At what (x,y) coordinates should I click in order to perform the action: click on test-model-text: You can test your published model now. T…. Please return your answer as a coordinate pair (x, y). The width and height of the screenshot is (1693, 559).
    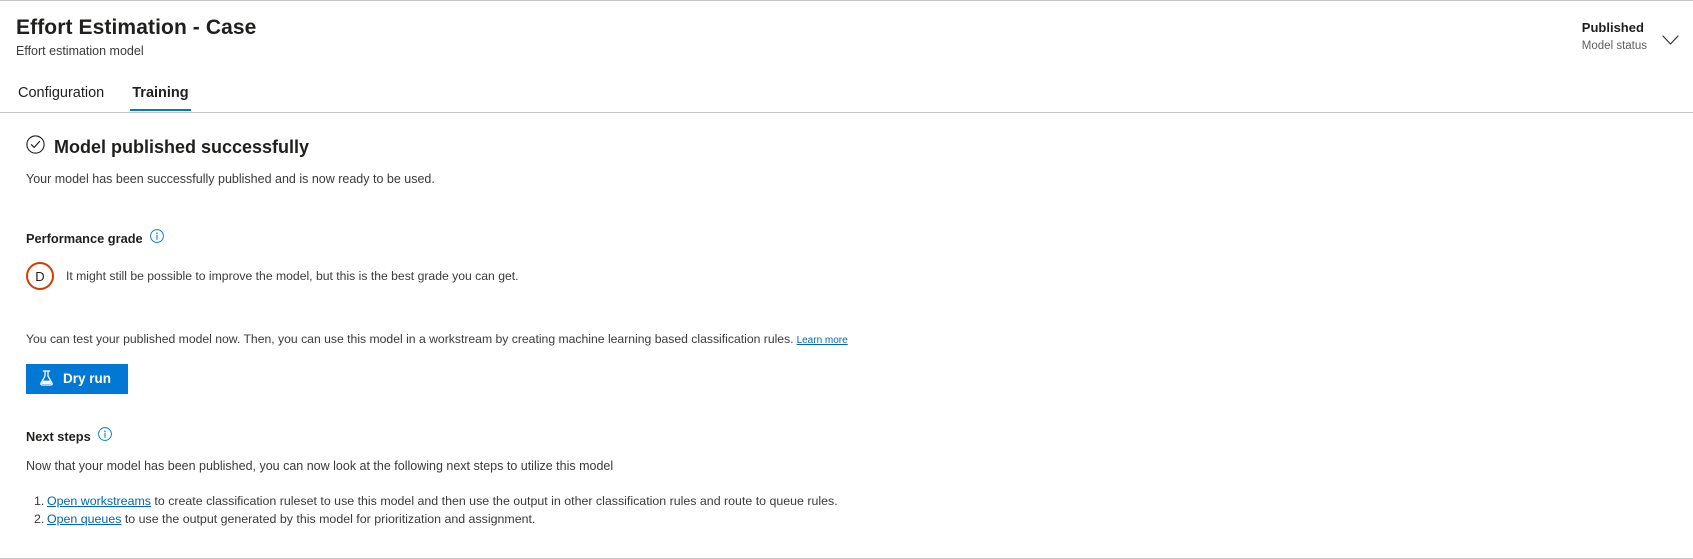
    Looking at the image, I should click on (410, 339).